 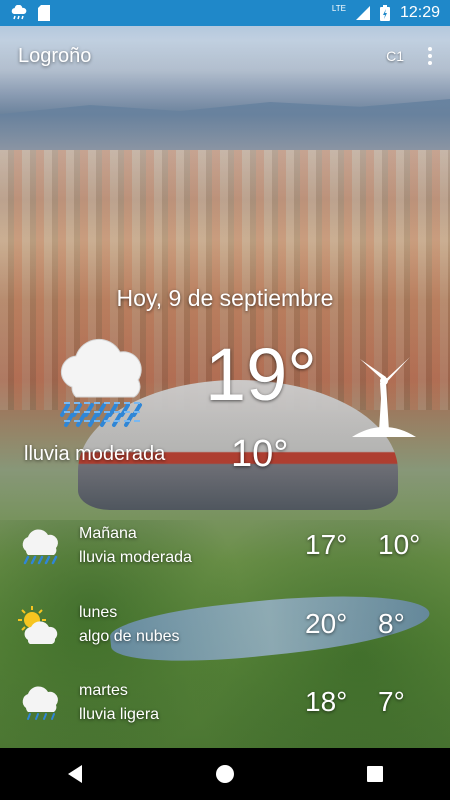 I want to click on recents-button, so click(x=375, y=774).